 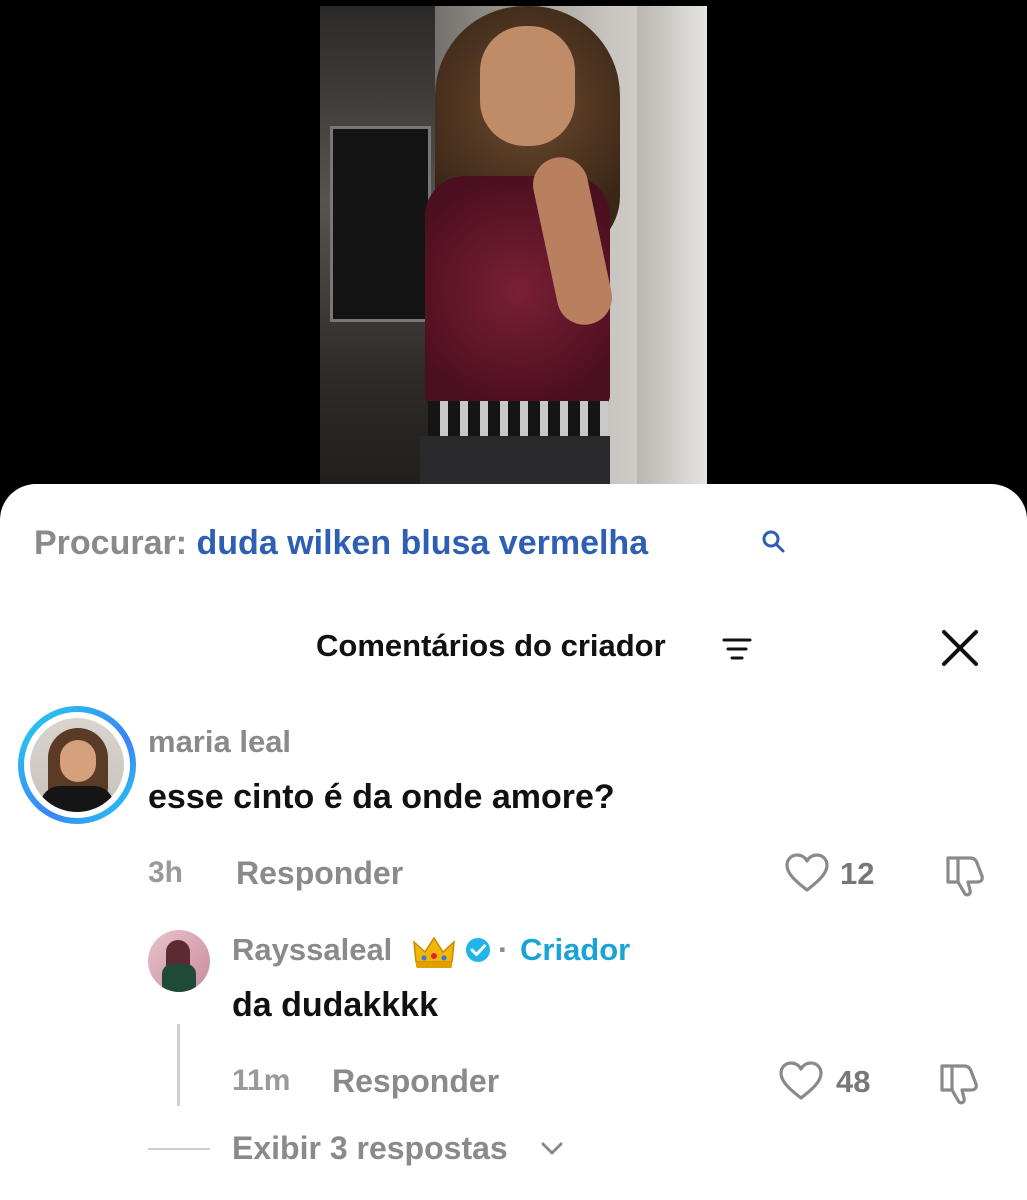 I want to click on comment-text: da dudakkkk, so click(x=335, y=1005).